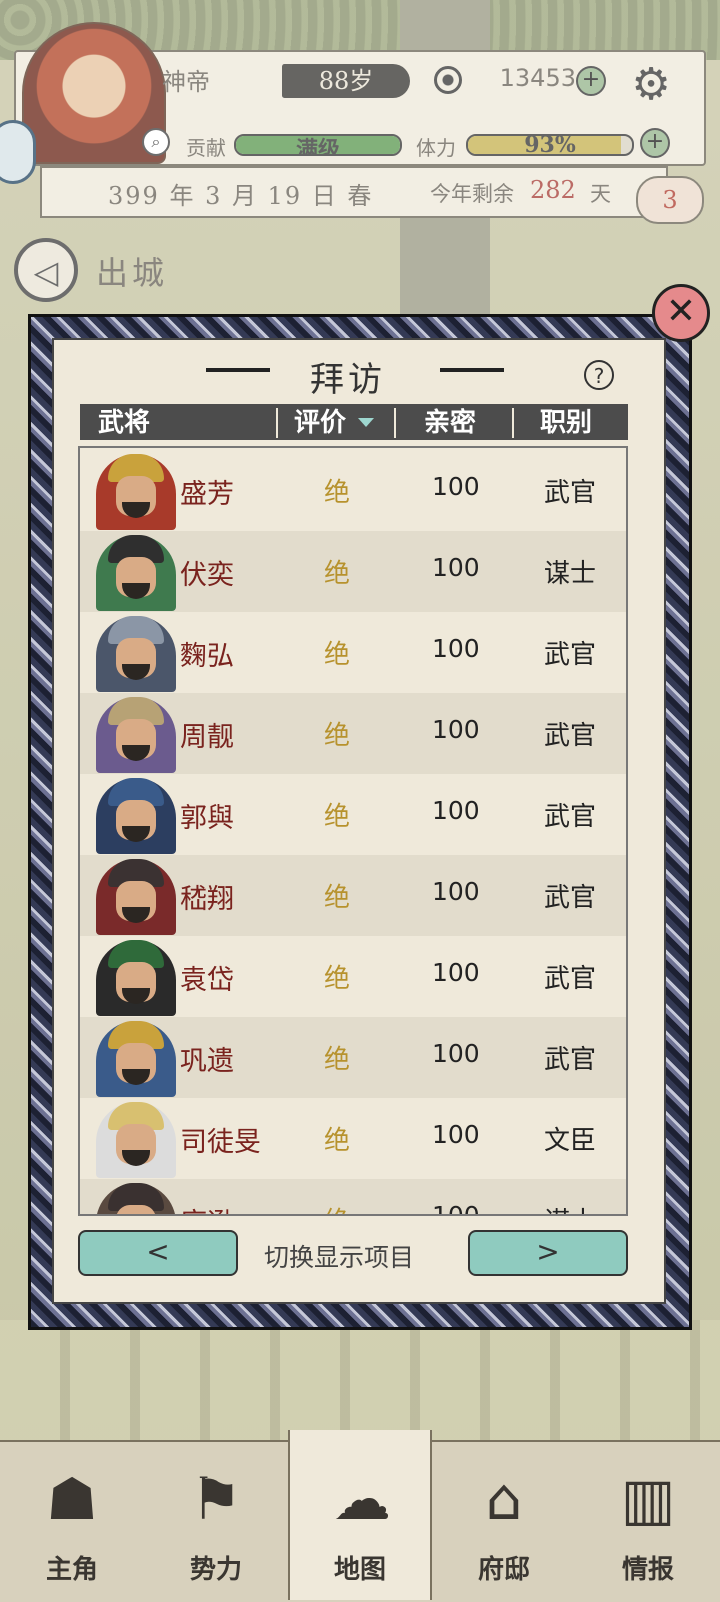 Image resolution: width=720 pixels, height=1602 pixels. I want to click on column-intimacy: 亲密, so click(450, 420).